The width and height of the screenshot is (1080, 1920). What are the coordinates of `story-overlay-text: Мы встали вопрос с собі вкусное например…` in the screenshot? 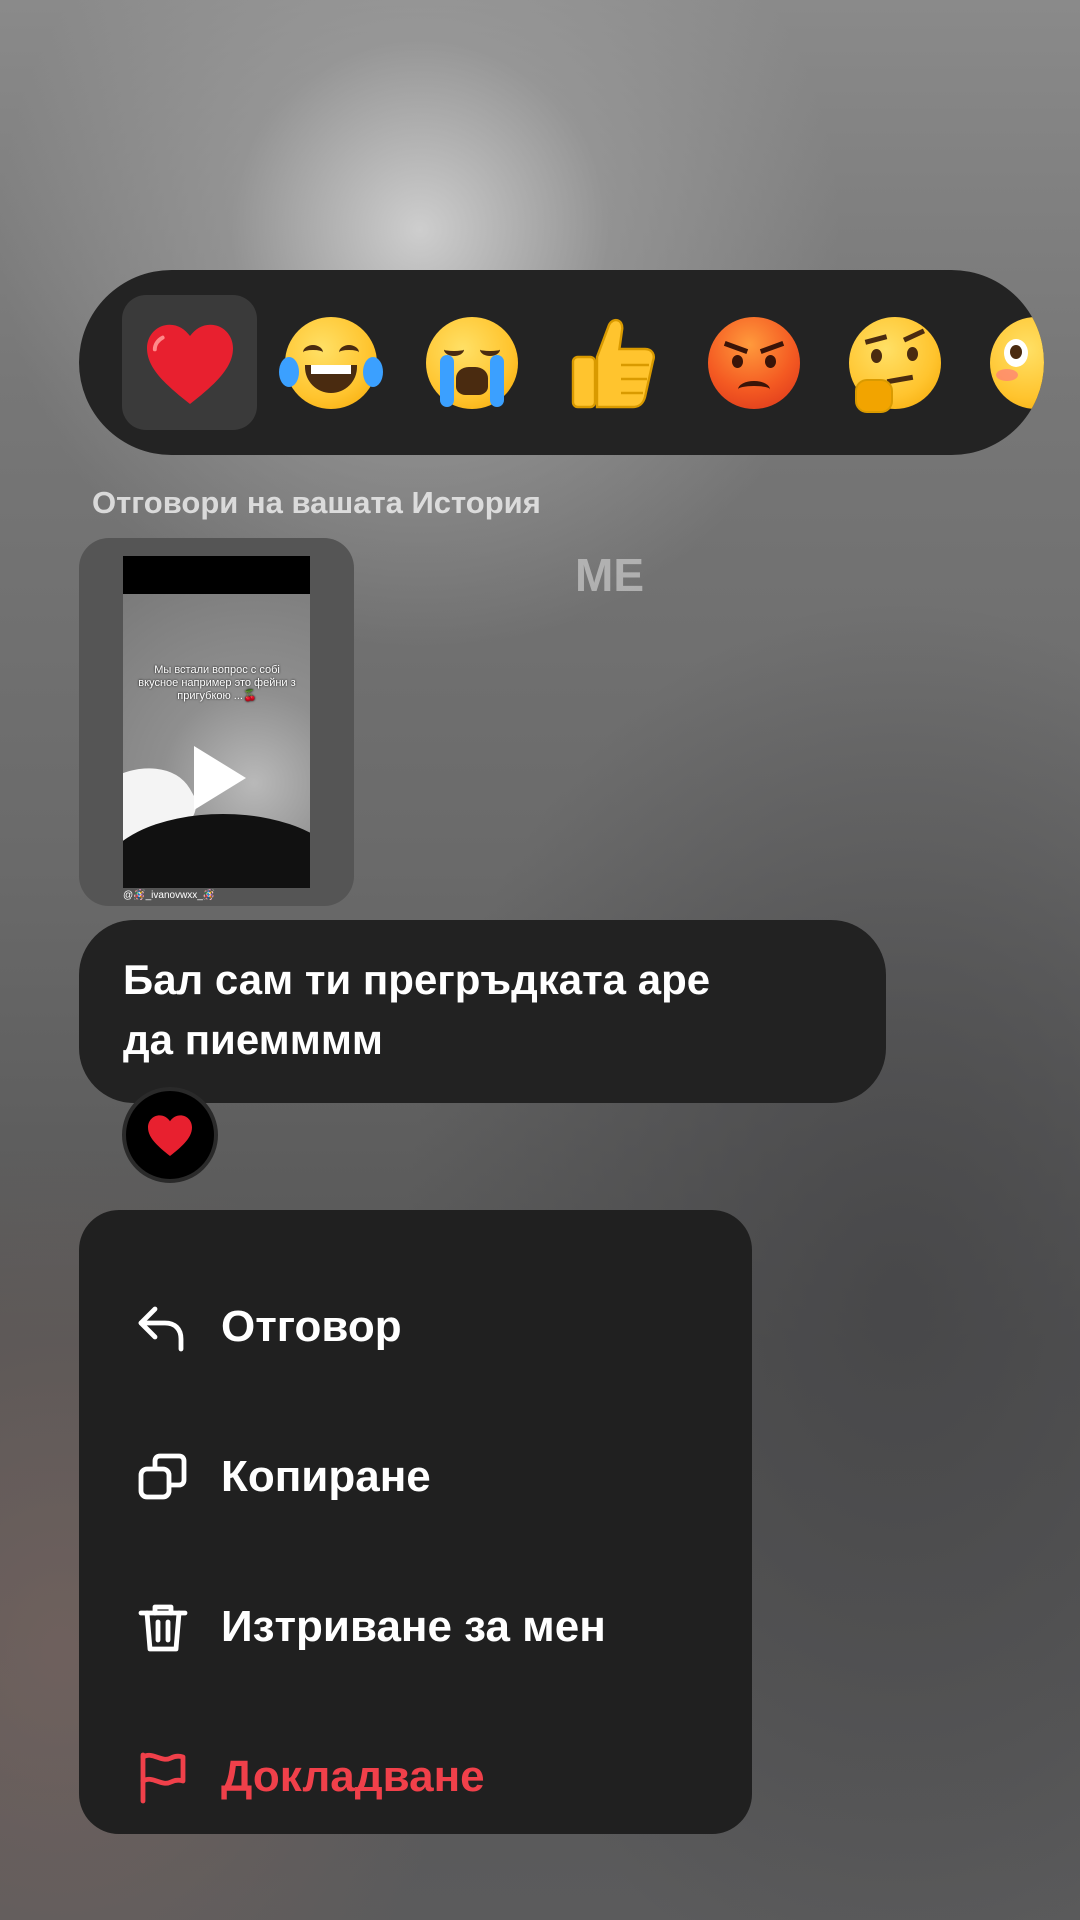 It's located at (217, 683).